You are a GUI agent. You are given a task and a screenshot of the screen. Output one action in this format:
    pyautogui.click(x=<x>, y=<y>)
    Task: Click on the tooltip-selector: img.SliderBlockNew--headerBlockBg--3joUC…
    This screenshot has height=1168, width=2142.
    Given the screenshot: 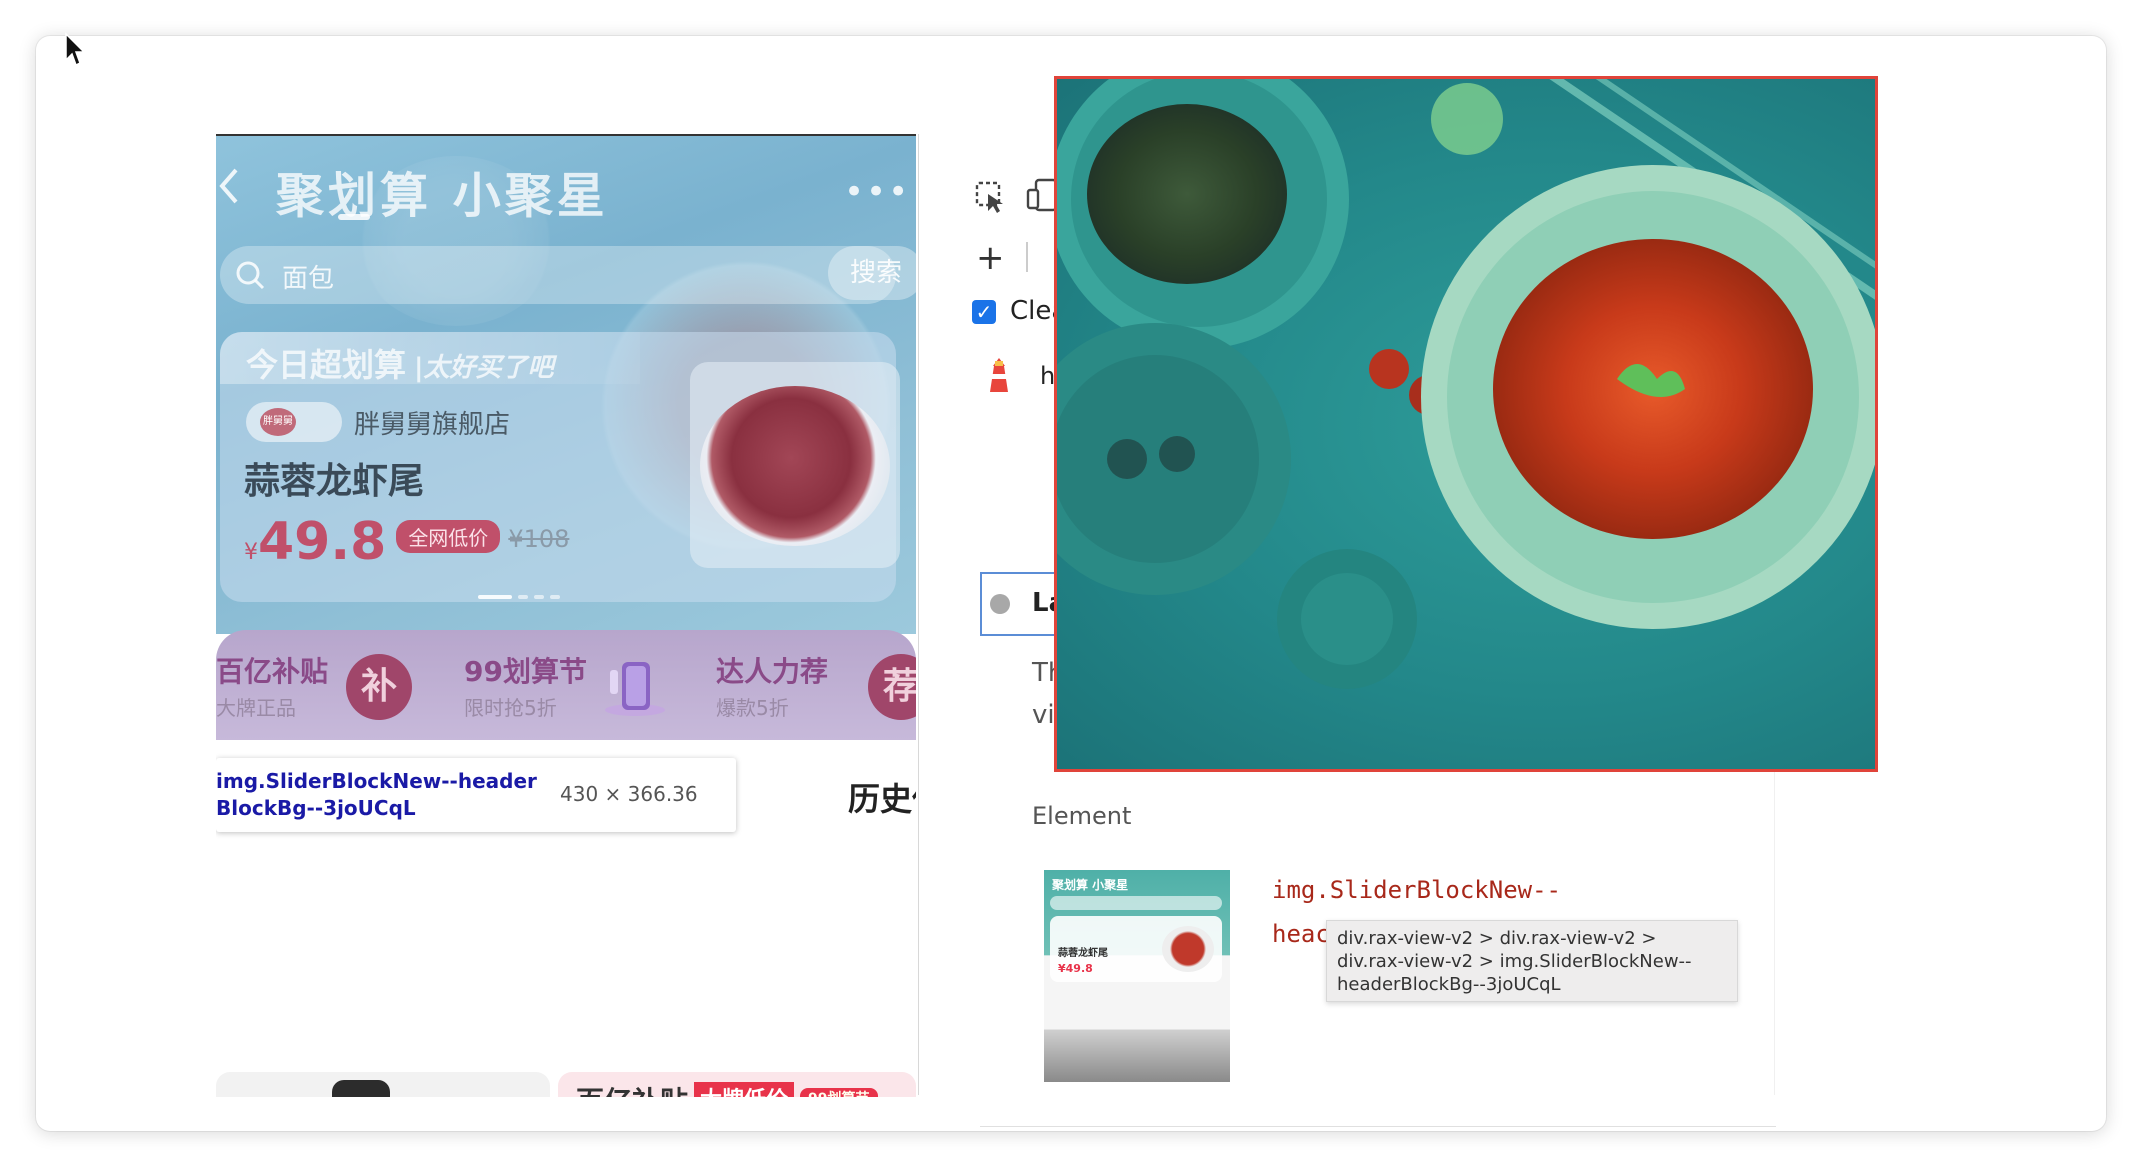 What is the action you would take?
    pyautogui.click(x=376, y=794)
    